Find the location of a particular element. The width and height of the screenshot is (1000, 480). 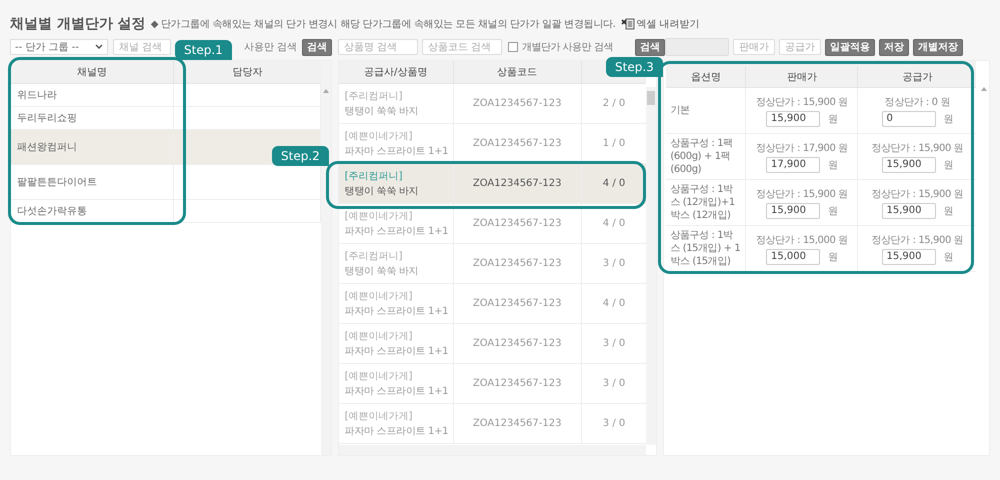

column-header: 판매가 is located at coordinates (802, 76).